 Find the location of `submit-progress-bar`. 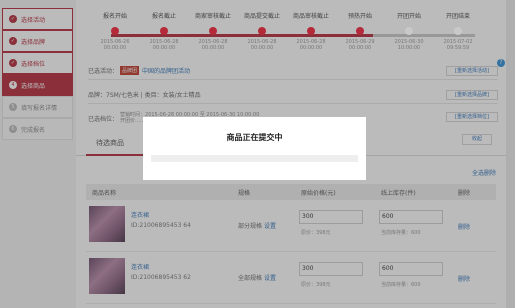

submit-progress-bar is located at coordinates (254, 158).